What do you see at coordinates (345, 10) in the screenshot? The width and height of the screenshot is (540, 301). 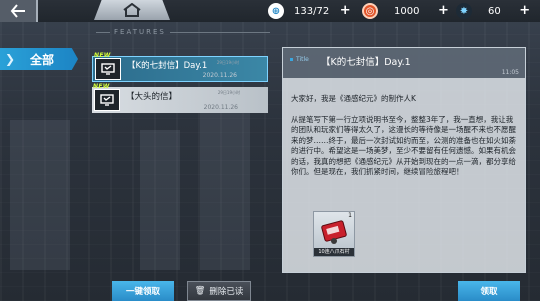 I see `add-stamina-button: +` at bounding box center [345, 10].